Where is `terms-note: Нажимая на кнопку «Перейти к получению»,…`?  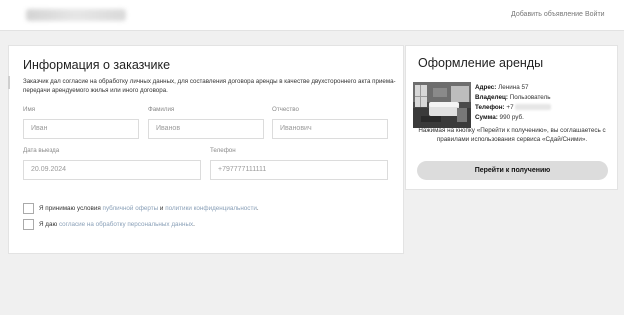
terms-note: Нажимая на кнопку «Перейти к получению»,… is located at coordinates (512, 135).